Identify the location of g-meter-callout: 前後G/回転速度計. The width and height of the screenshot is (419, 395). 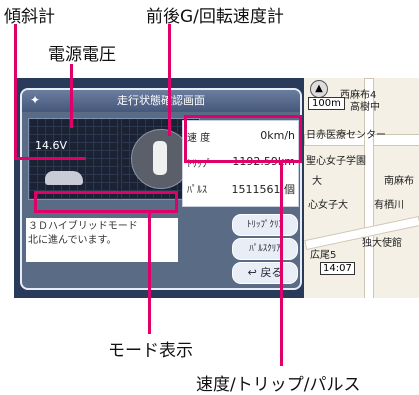
(215, 17).